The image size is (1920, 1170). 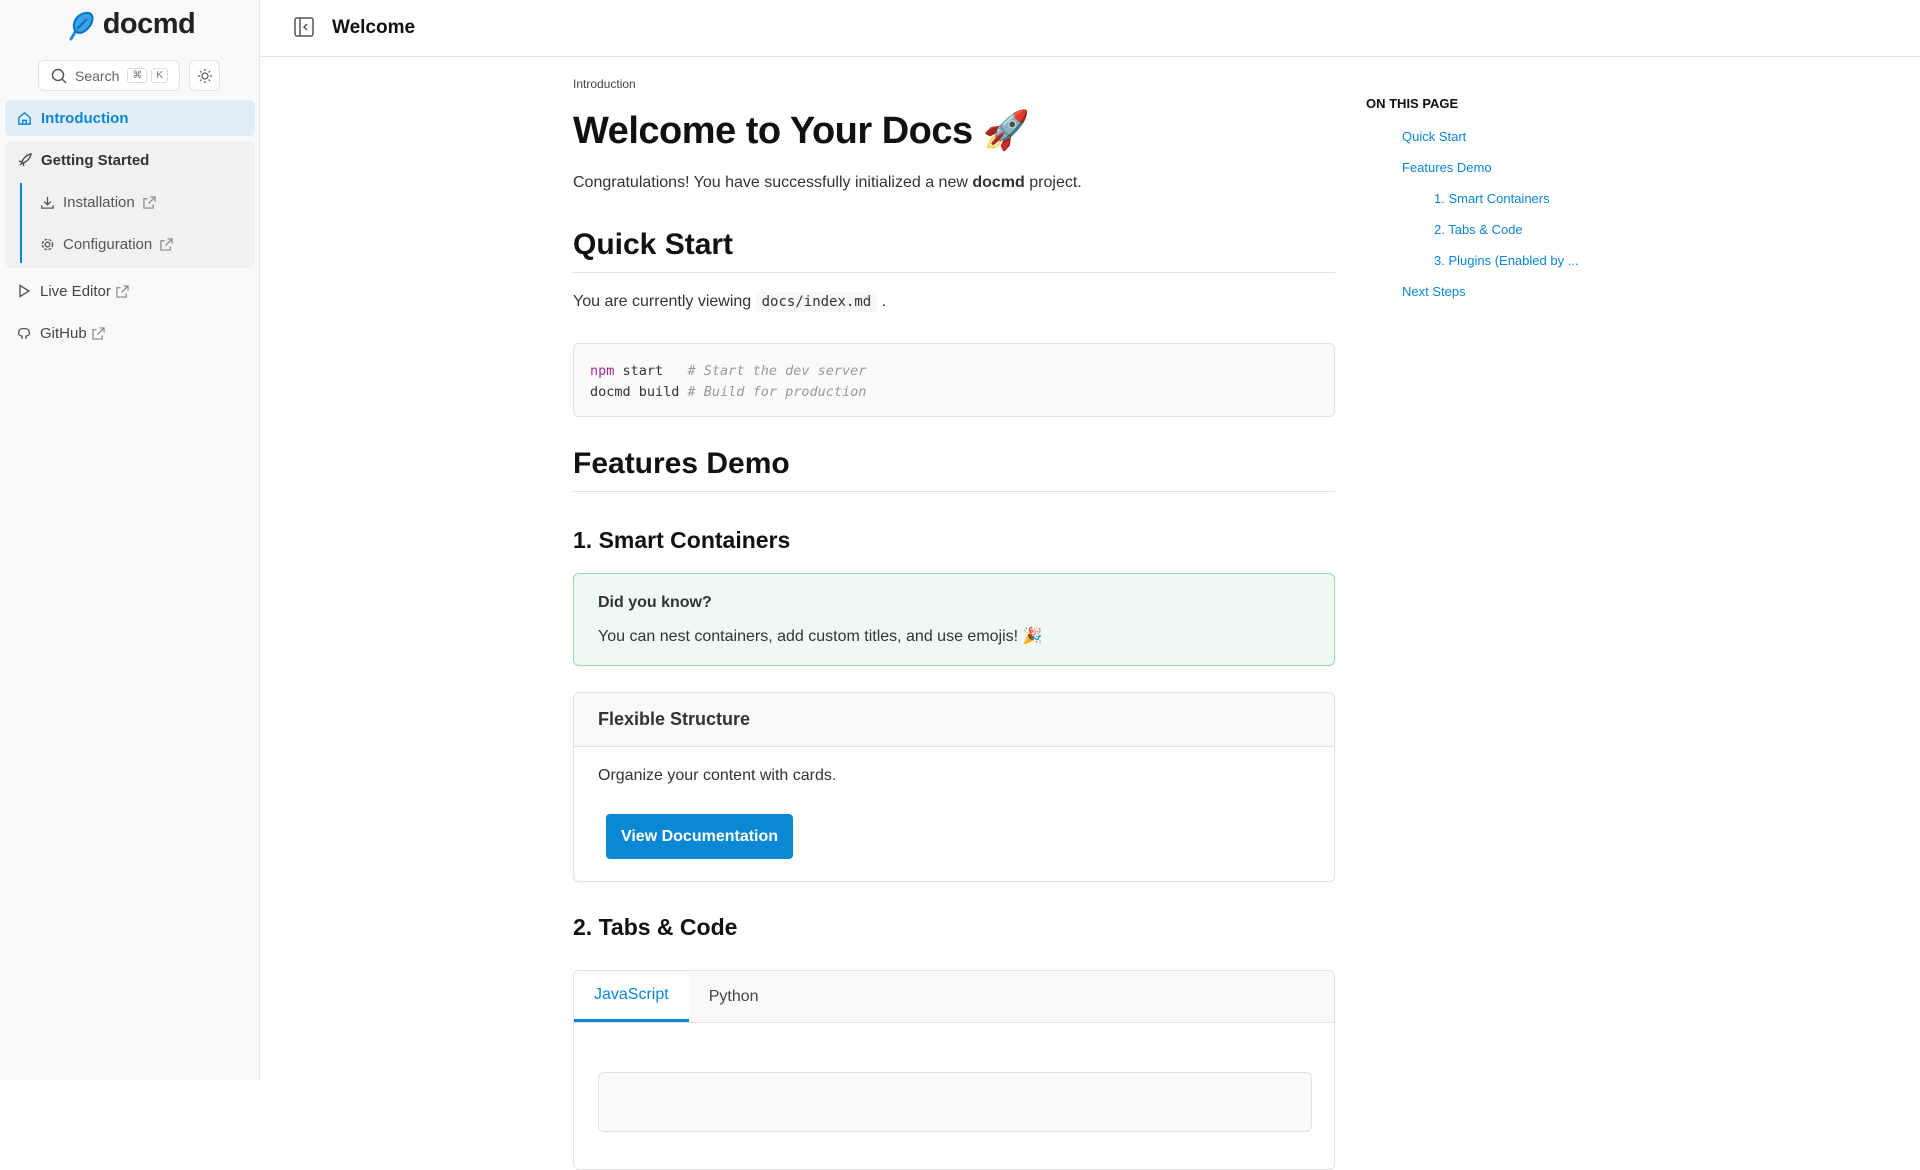 I want to click on toc-item-quick-start: Quick Start, so click(x=1434, y=136).